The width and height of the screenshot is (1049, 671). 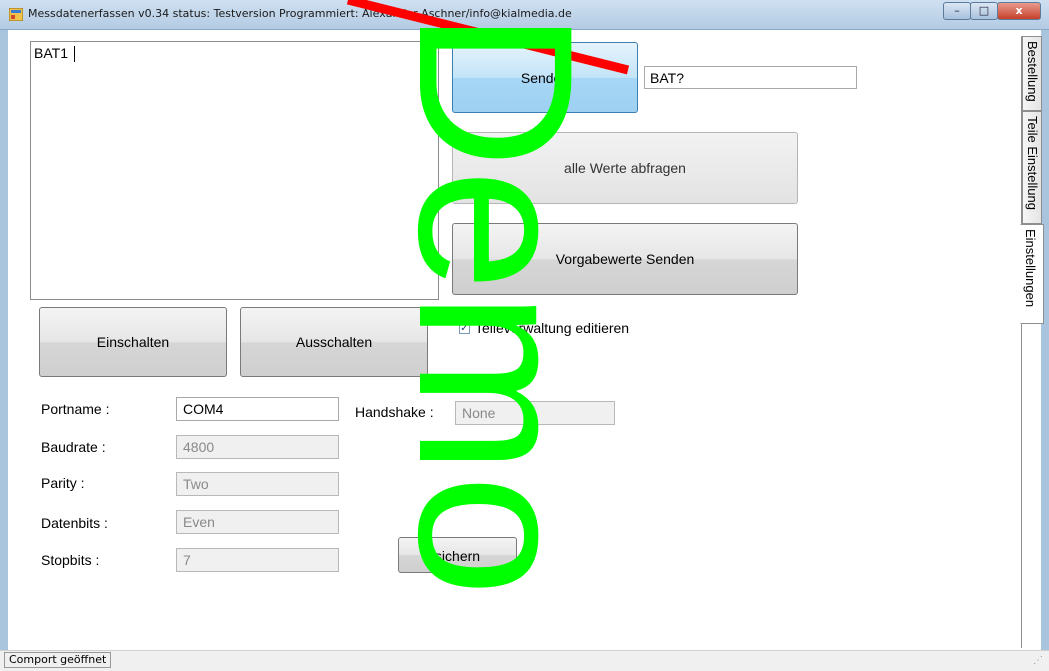 What do you see at coordinates (457, 555) in the screenshot?
I see `save-button: sichern` at bounding box center [457, 555].